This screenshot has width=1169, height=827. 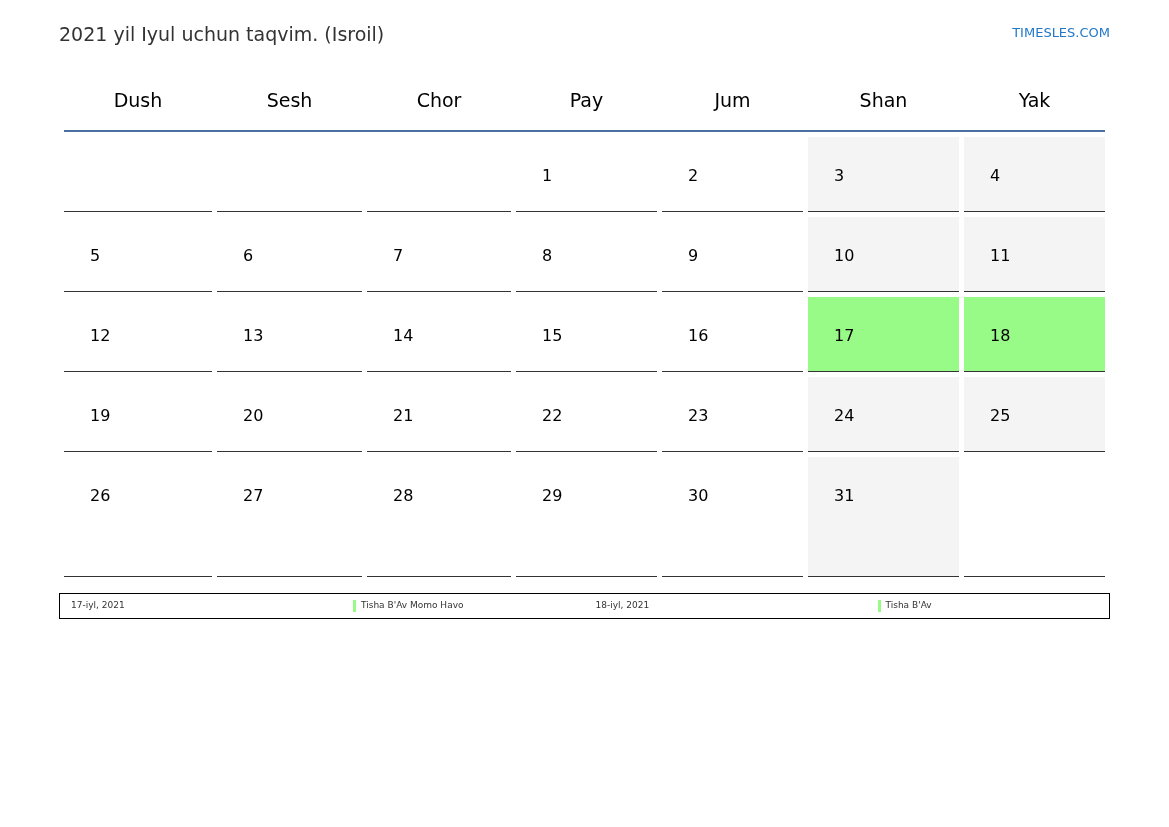 I want to click on day-number: 13, so click(x=253, y=335).